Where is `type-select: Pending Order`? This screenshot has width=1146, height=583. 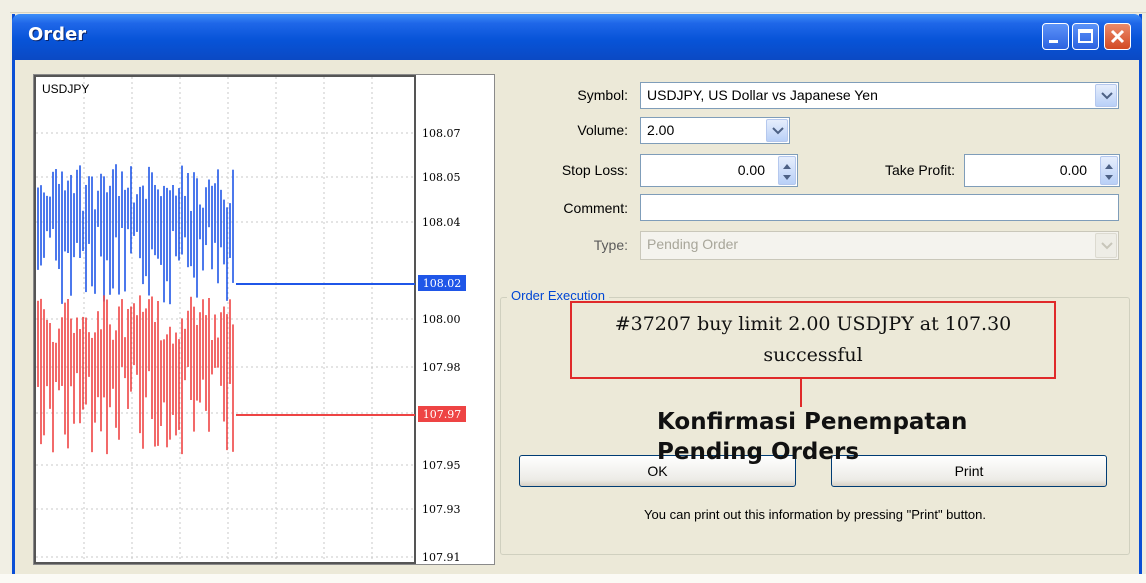 type-select: Pending Order is located at coordinates (879, 245).